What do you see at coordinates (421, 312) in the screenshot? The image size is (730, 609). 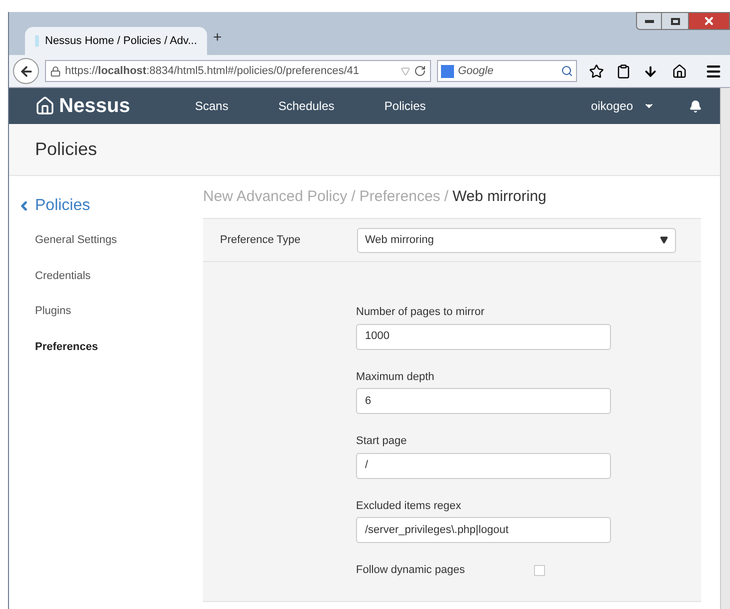 I see `field-label: Number of pages to mirror` at bounding box center [421, 312].